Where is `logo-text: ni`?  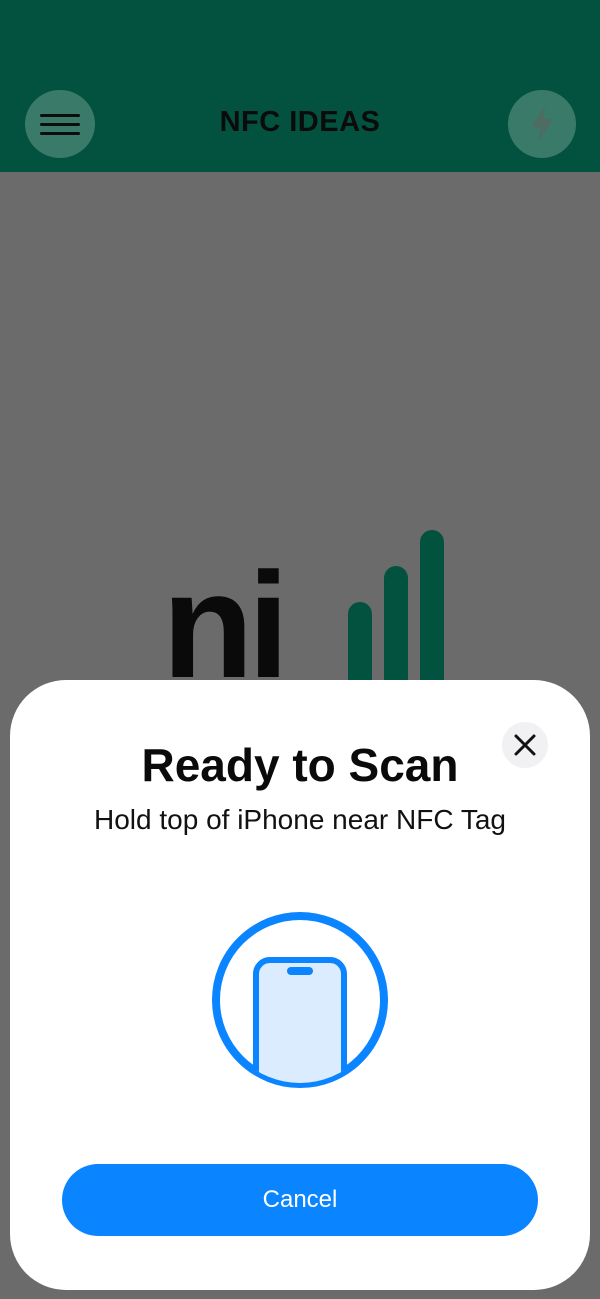 logo-text: ni is located at coordinates (225, 625).